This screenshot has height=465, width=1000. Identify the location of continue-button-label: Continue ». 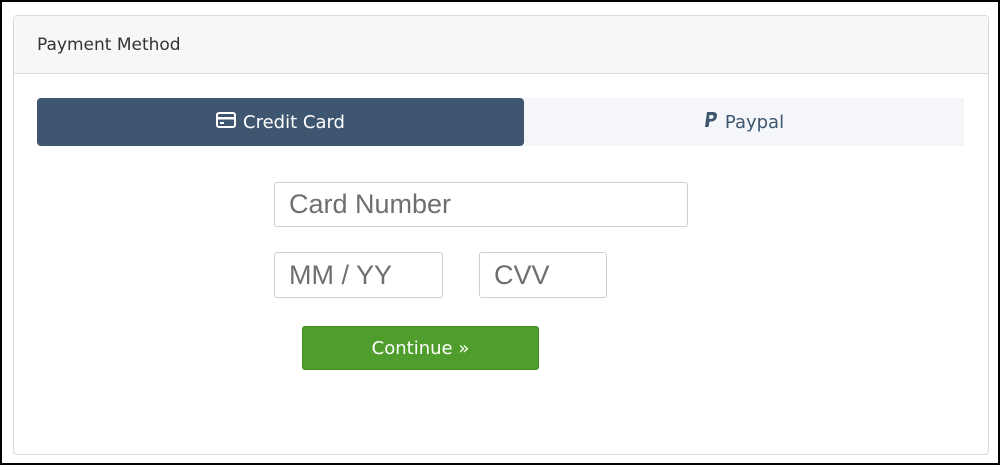
(420, 348).